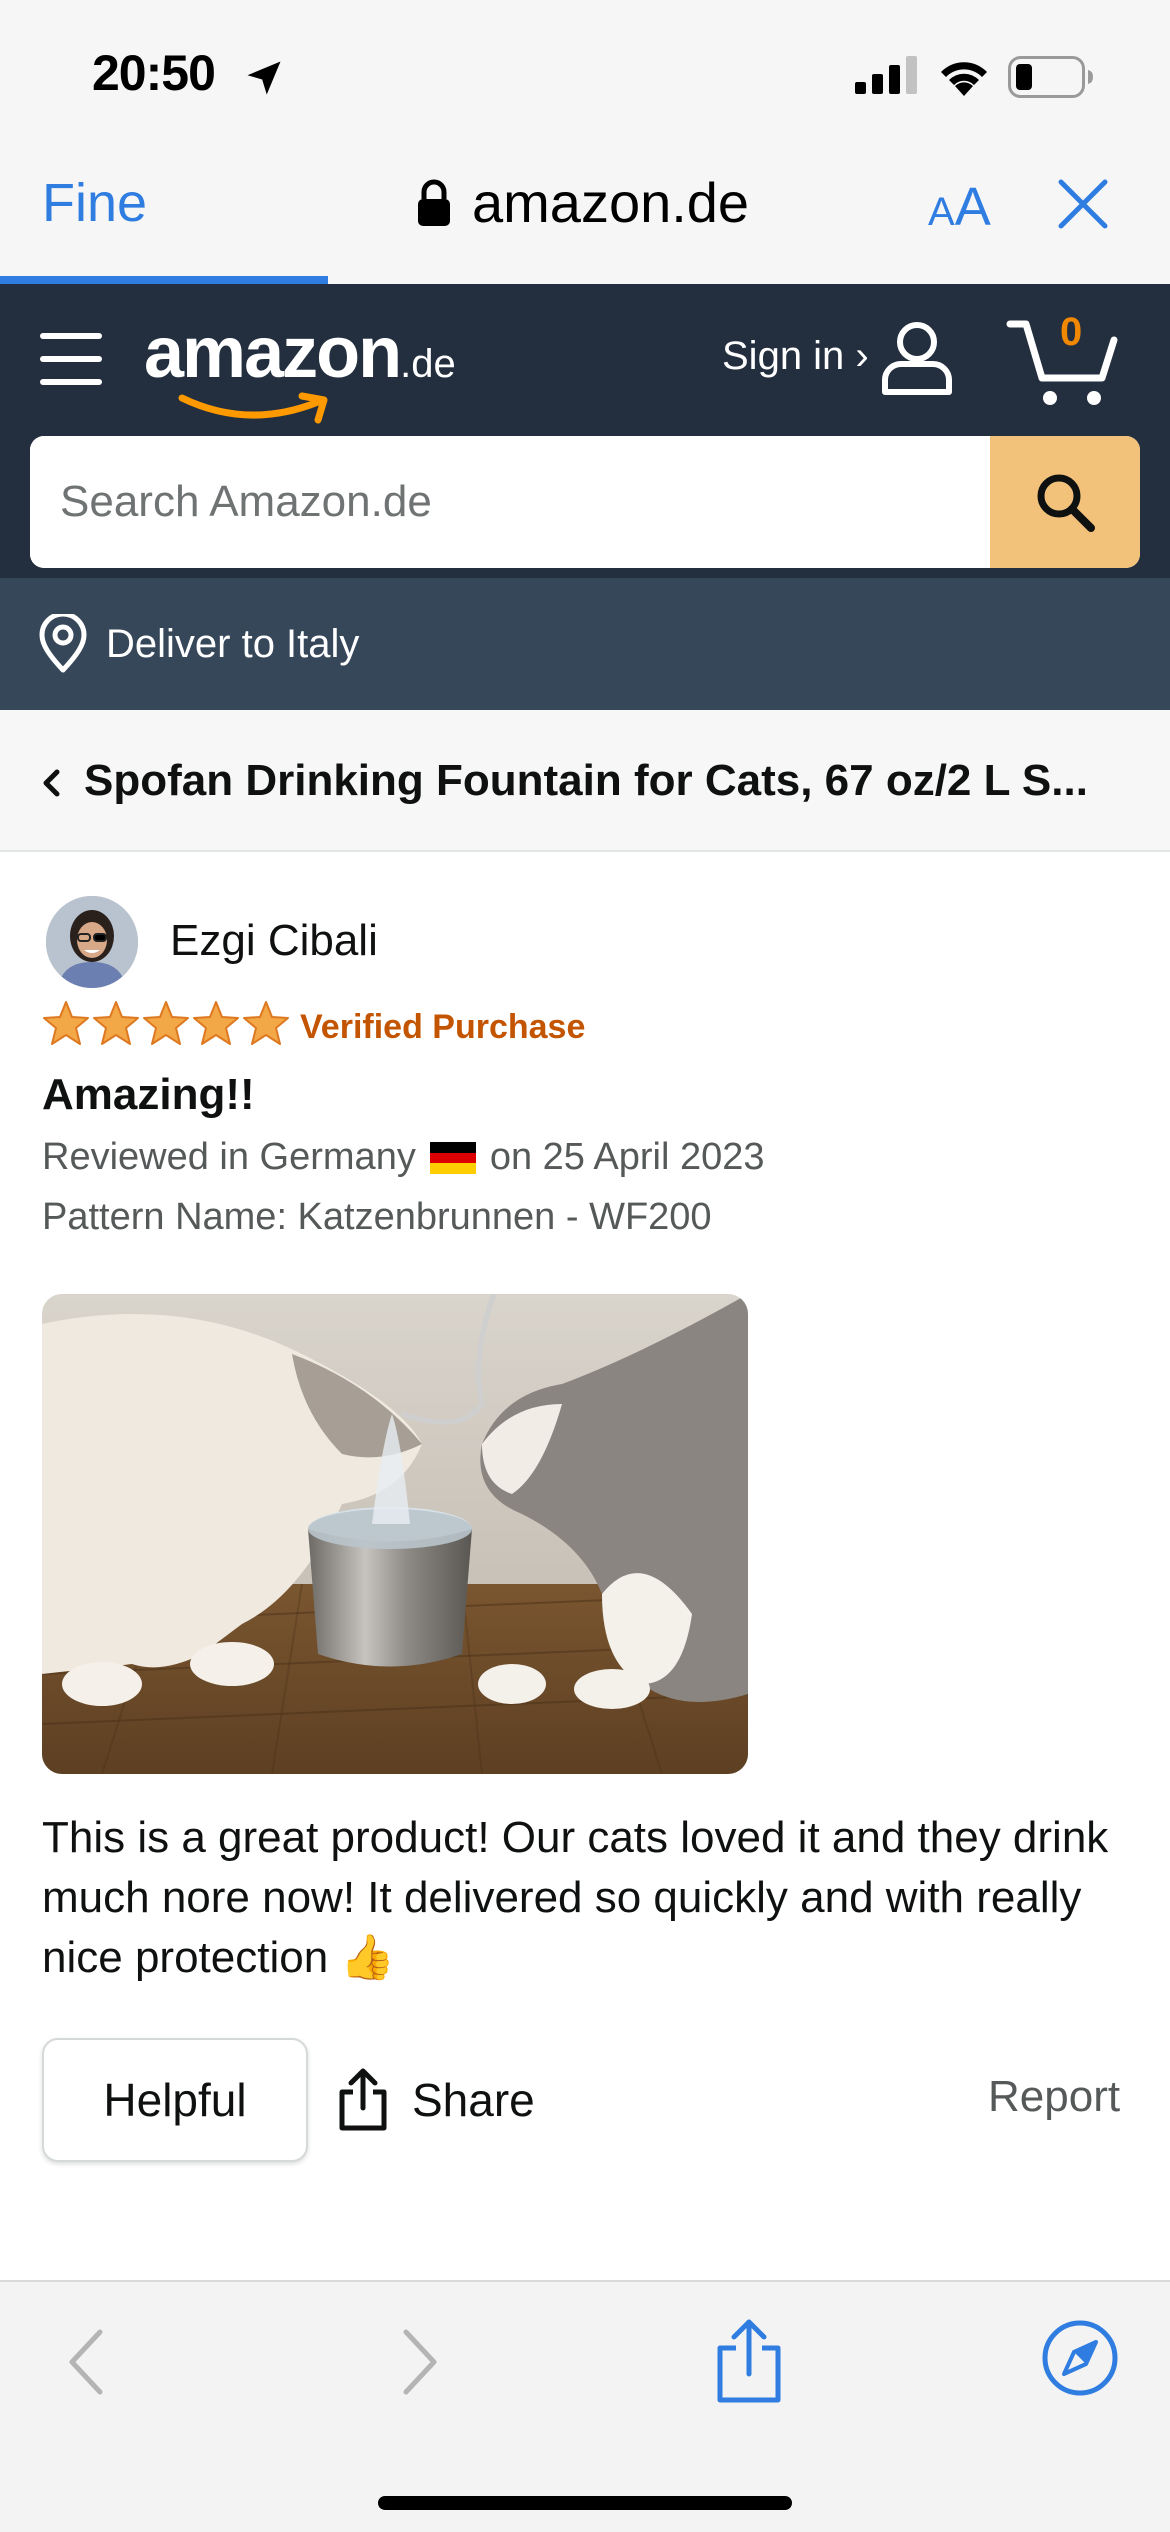 The width and height of the screenshot is (1170, 2532). I want to click on review-date: on 25 April 2023, so click(627, 1157).